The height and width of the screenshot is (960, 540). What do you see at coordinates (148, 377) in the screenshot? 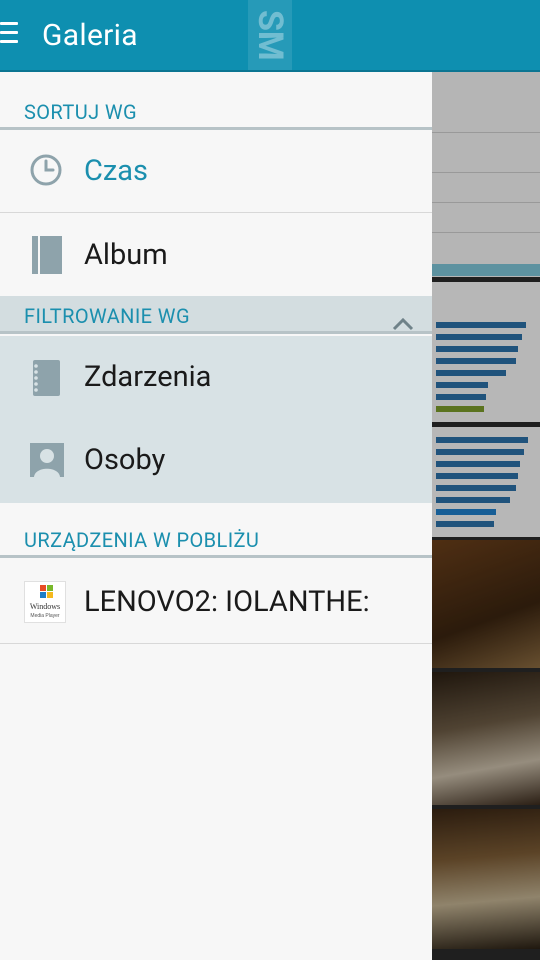
I see `filter-item-events-label: Zdarzenia` at bounding box center [148, 377].